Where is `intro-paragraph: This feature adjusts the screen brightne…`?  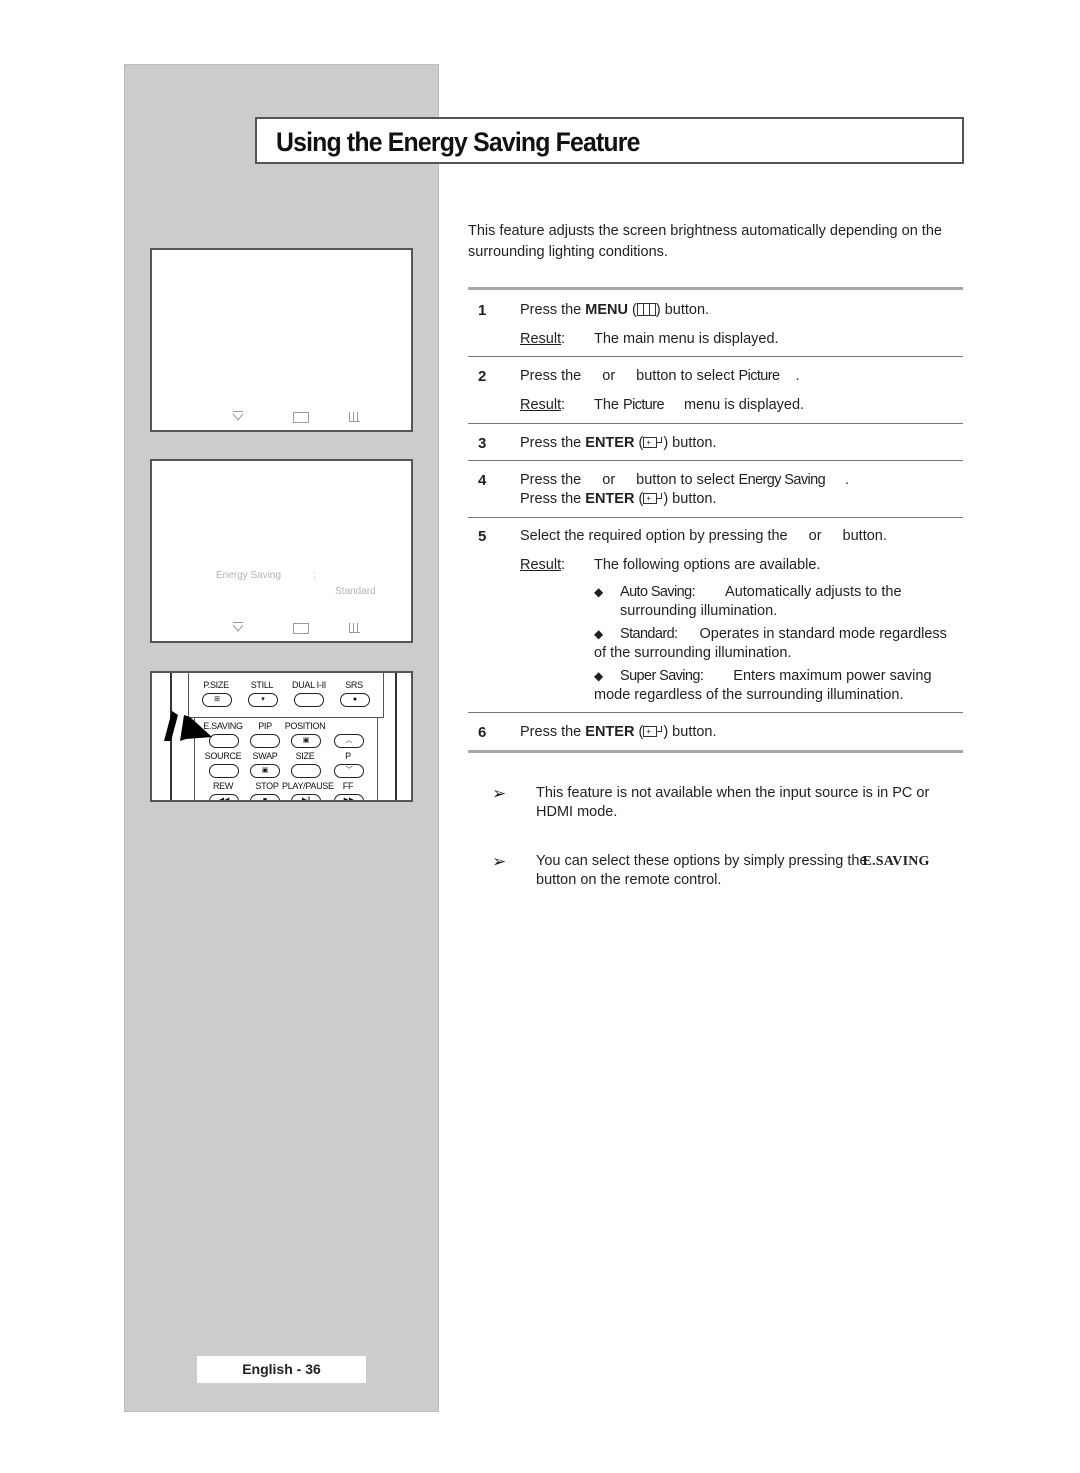 intro-paragraph: This feature adjusts the screen brightne… is located at coordinates (715, 242).